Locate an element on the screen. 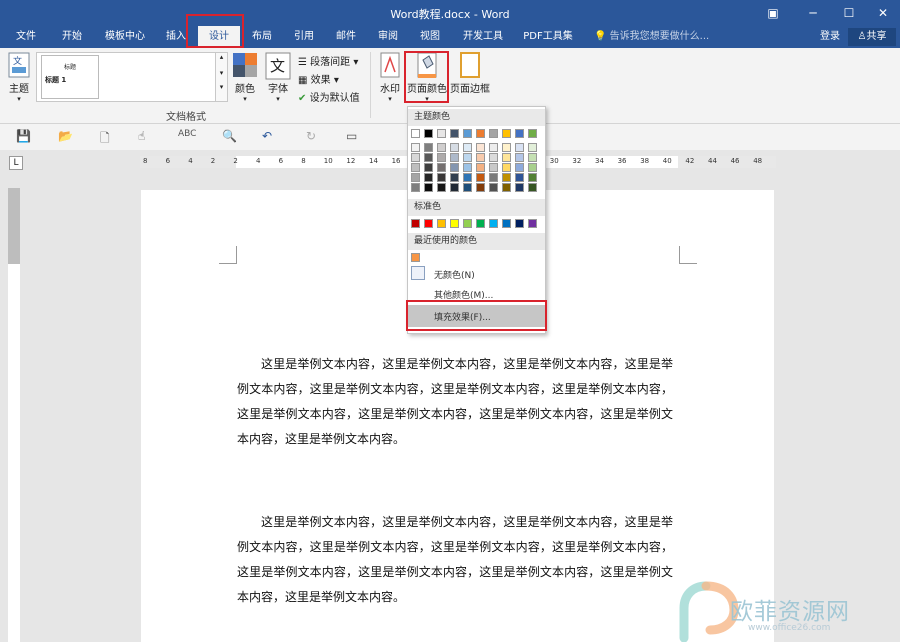  vertical-ruler is located at coordinates (14, 415).